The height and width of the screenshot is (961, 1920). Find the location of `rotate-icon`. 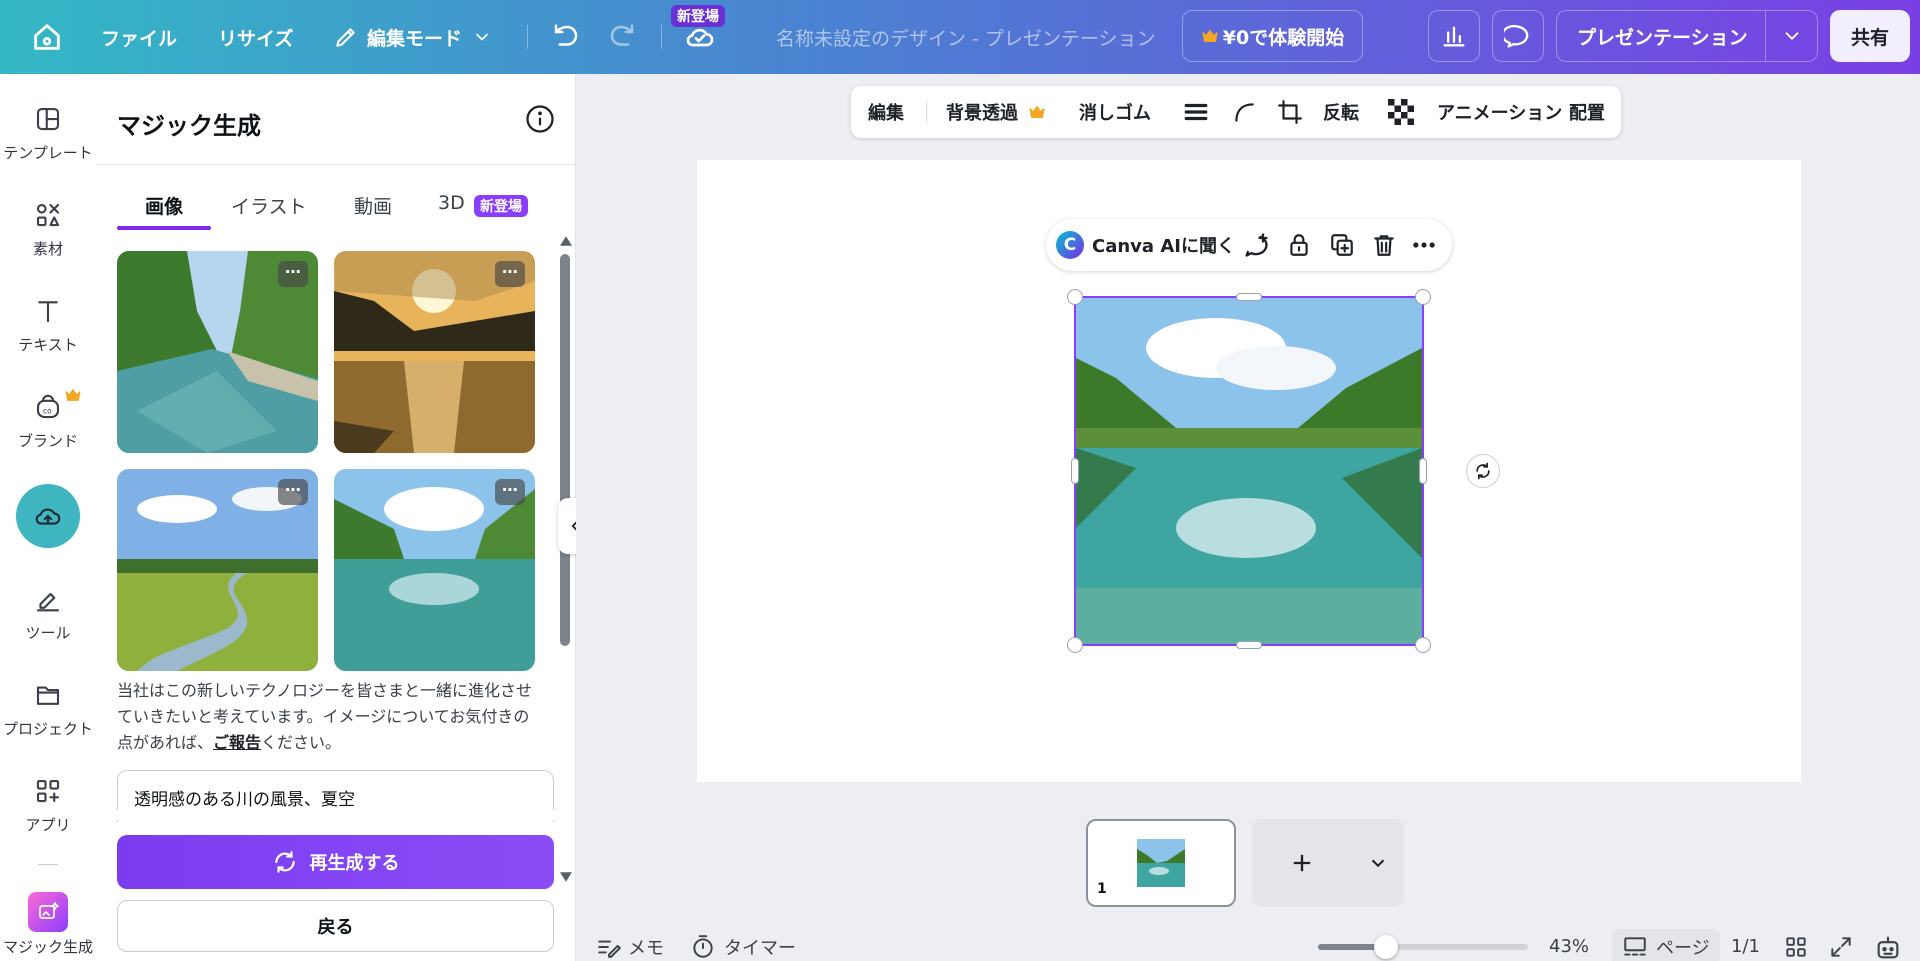

rotate-icon is located at coordinates (1483, 471).